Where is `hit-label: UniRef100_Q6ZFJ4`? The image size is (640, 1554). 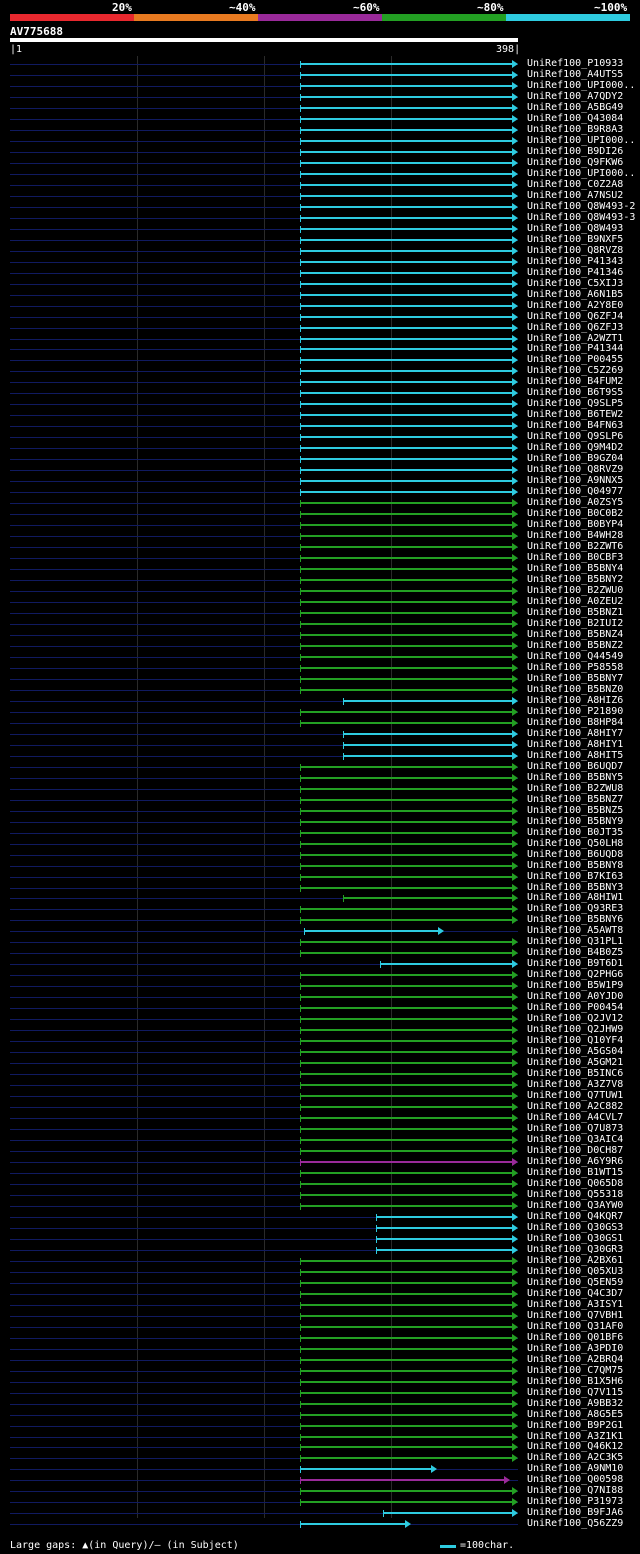
hit-label: UniRef100_Q6ZFJ4 is located at coordinates (575, 316).